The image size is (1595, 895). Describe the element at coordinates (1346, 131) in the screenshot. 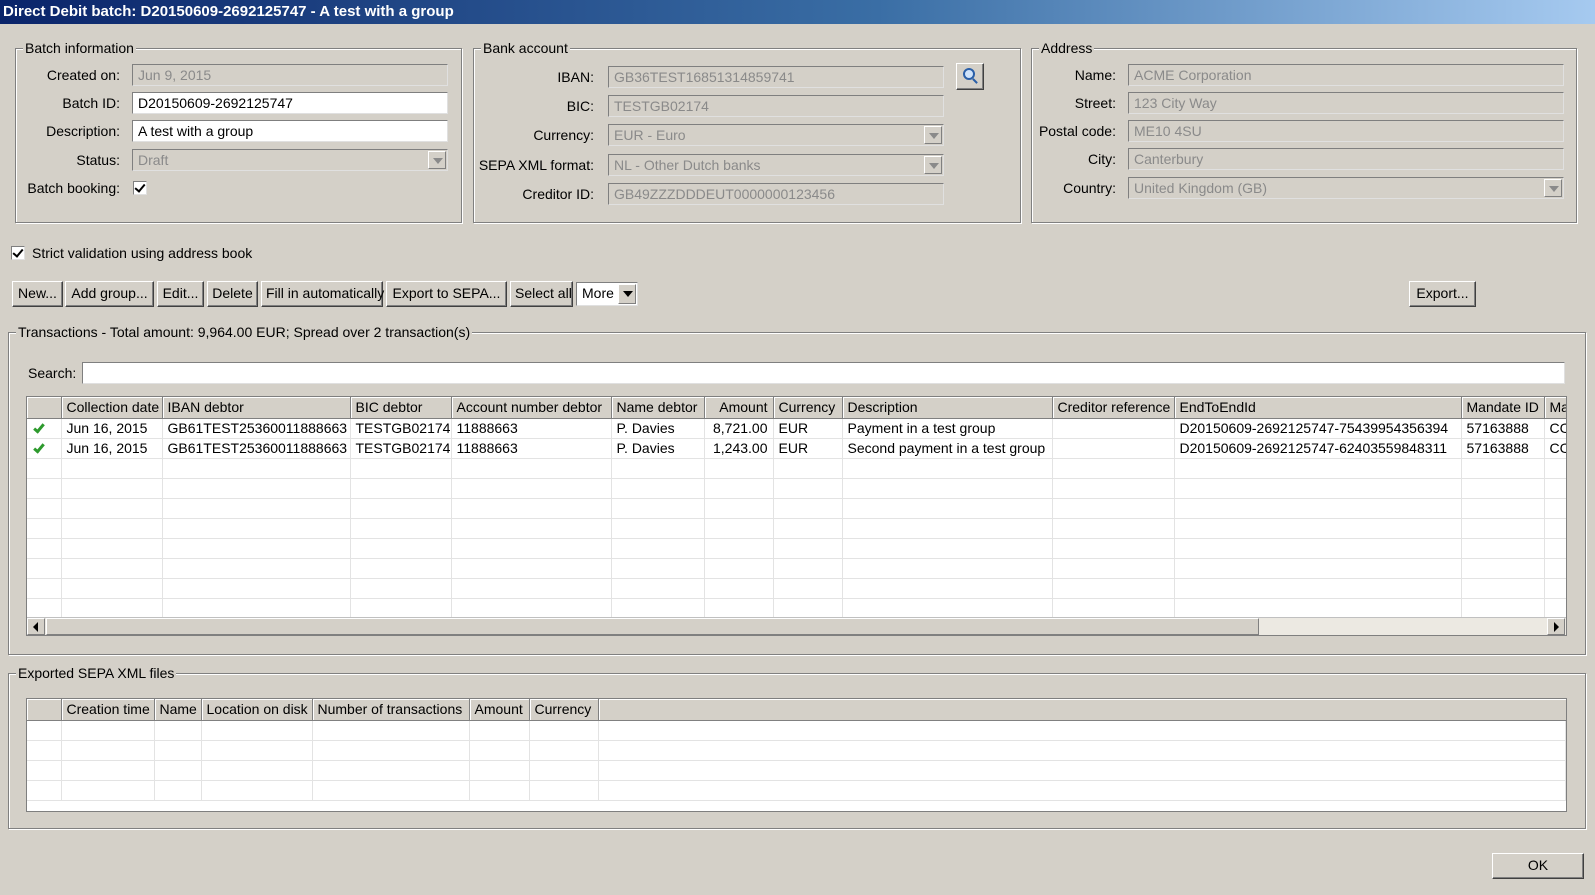

I see `postal-code-field: ME10 4SU` at that location.